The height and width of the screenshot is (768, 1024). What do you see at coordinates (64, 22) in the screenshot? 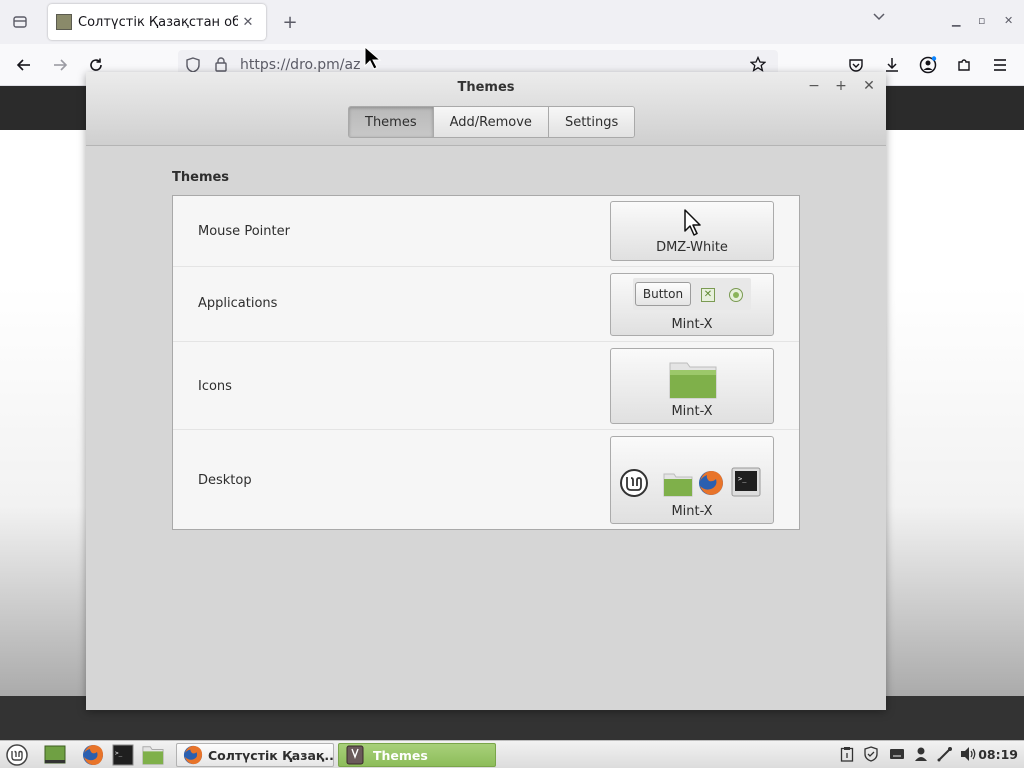
I see `tab-favicon-icon` at bounding box center [64, 22].